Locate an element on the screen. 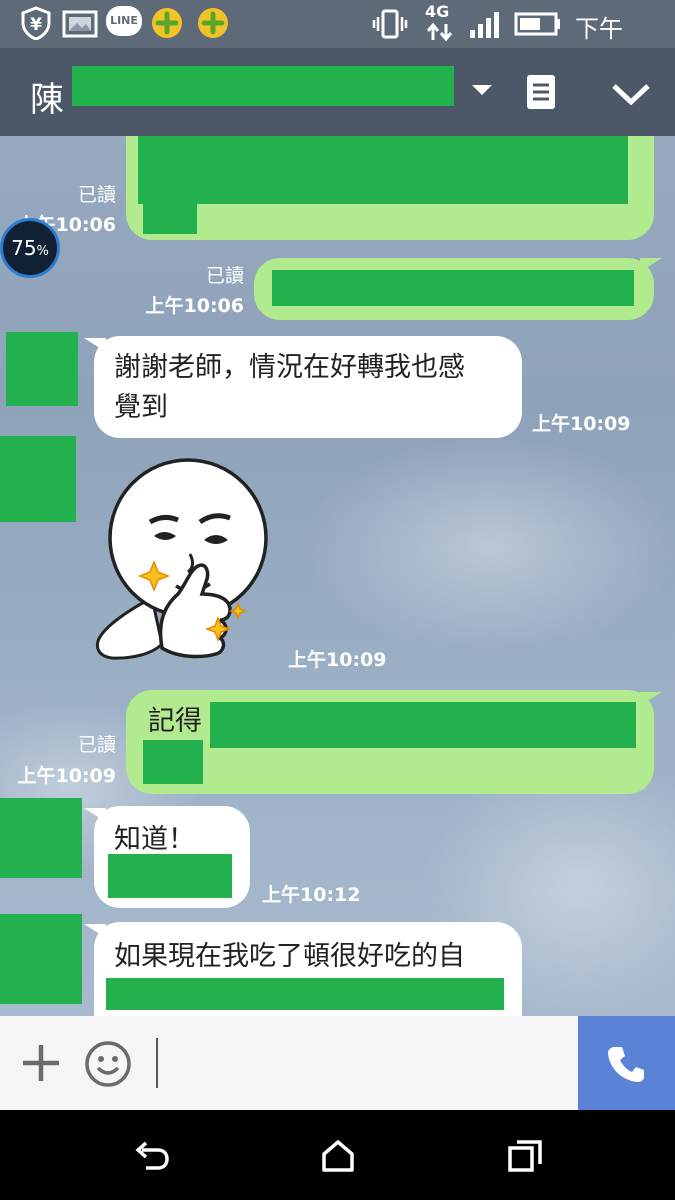 The image size is (675, 1200). line-app-label: LINE is located at coordinates (124, 20).